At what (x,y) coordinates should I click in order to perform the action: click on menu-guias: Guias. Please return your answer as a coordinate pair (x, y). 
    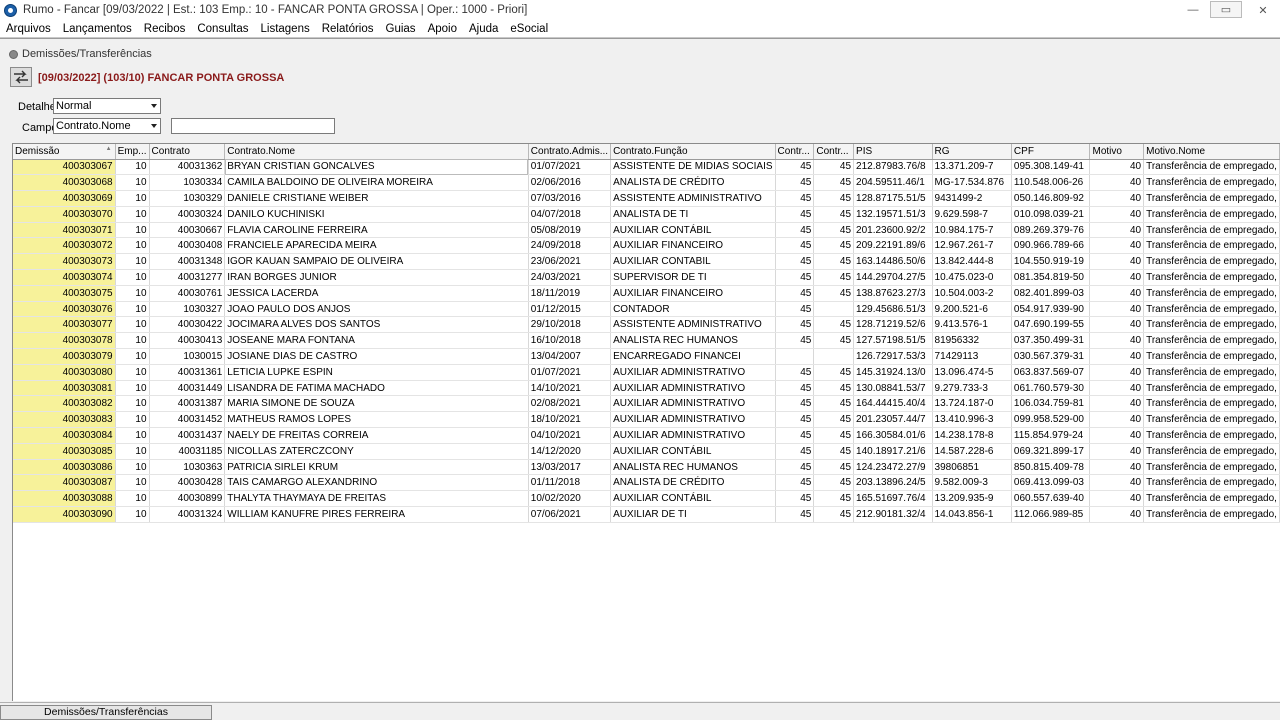
    Looking at the image, I should click on (401, 29).